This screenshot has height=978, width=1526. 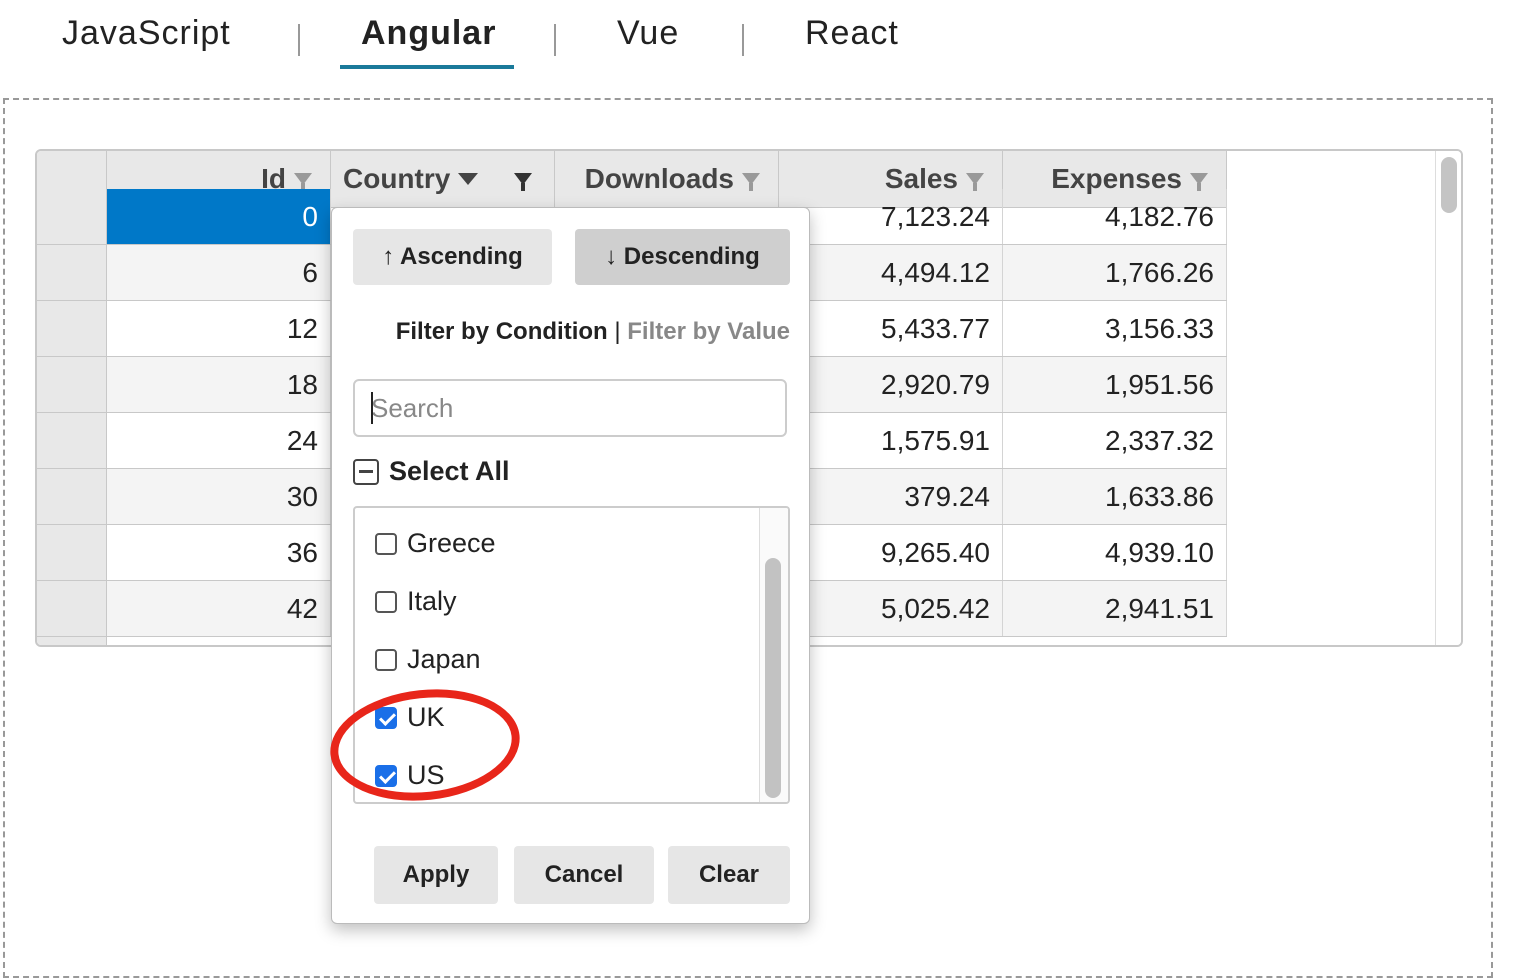 What do you see at coordinates (1115, 384) in the screenshot?
I see `cell-expenses: 1,951.56` at bounding box center [1115, 384].